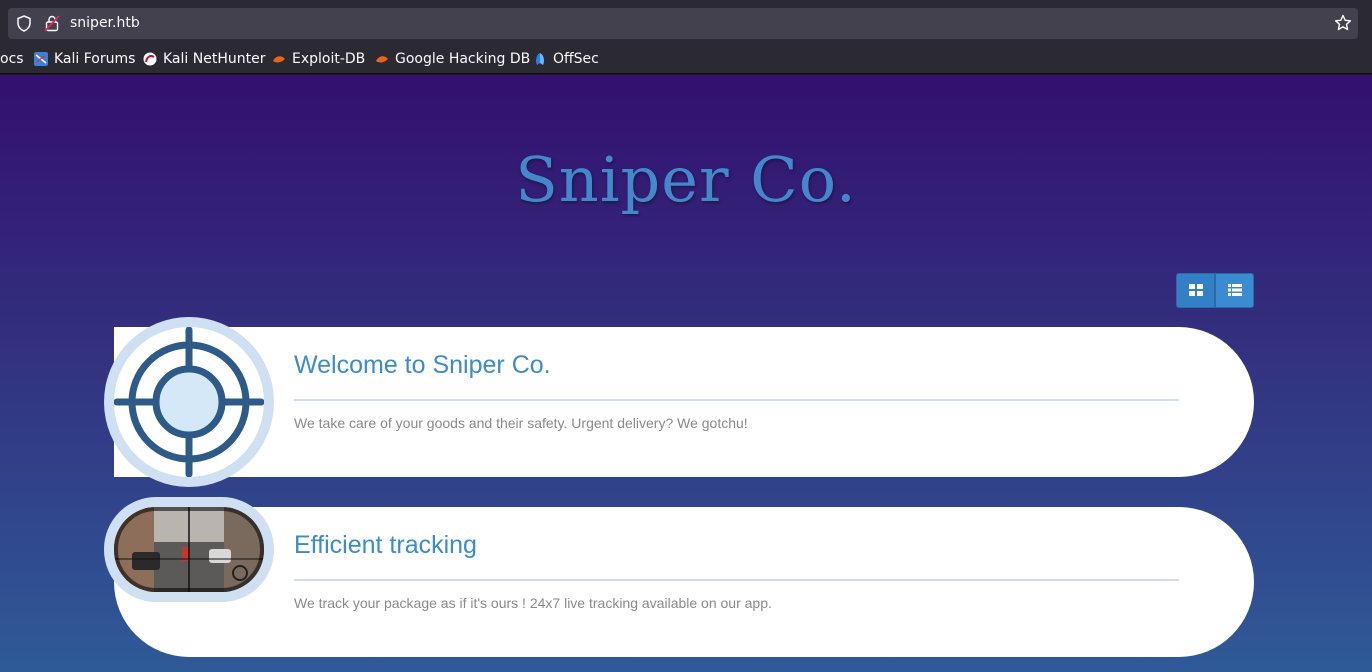  I want to click on card-heading: Welcome to Sniper Co., so click(422, 365).